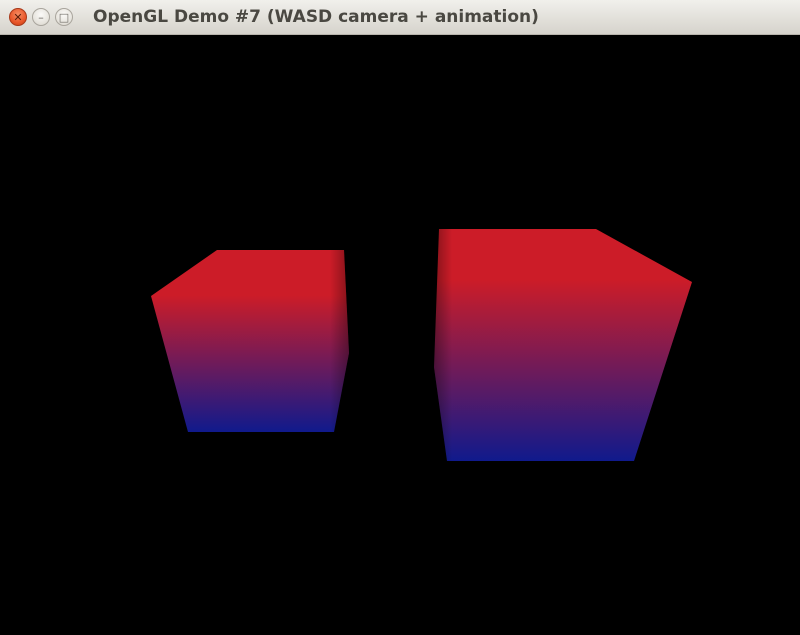  I want to click on cube-right-side-shade, so click(443, 345).